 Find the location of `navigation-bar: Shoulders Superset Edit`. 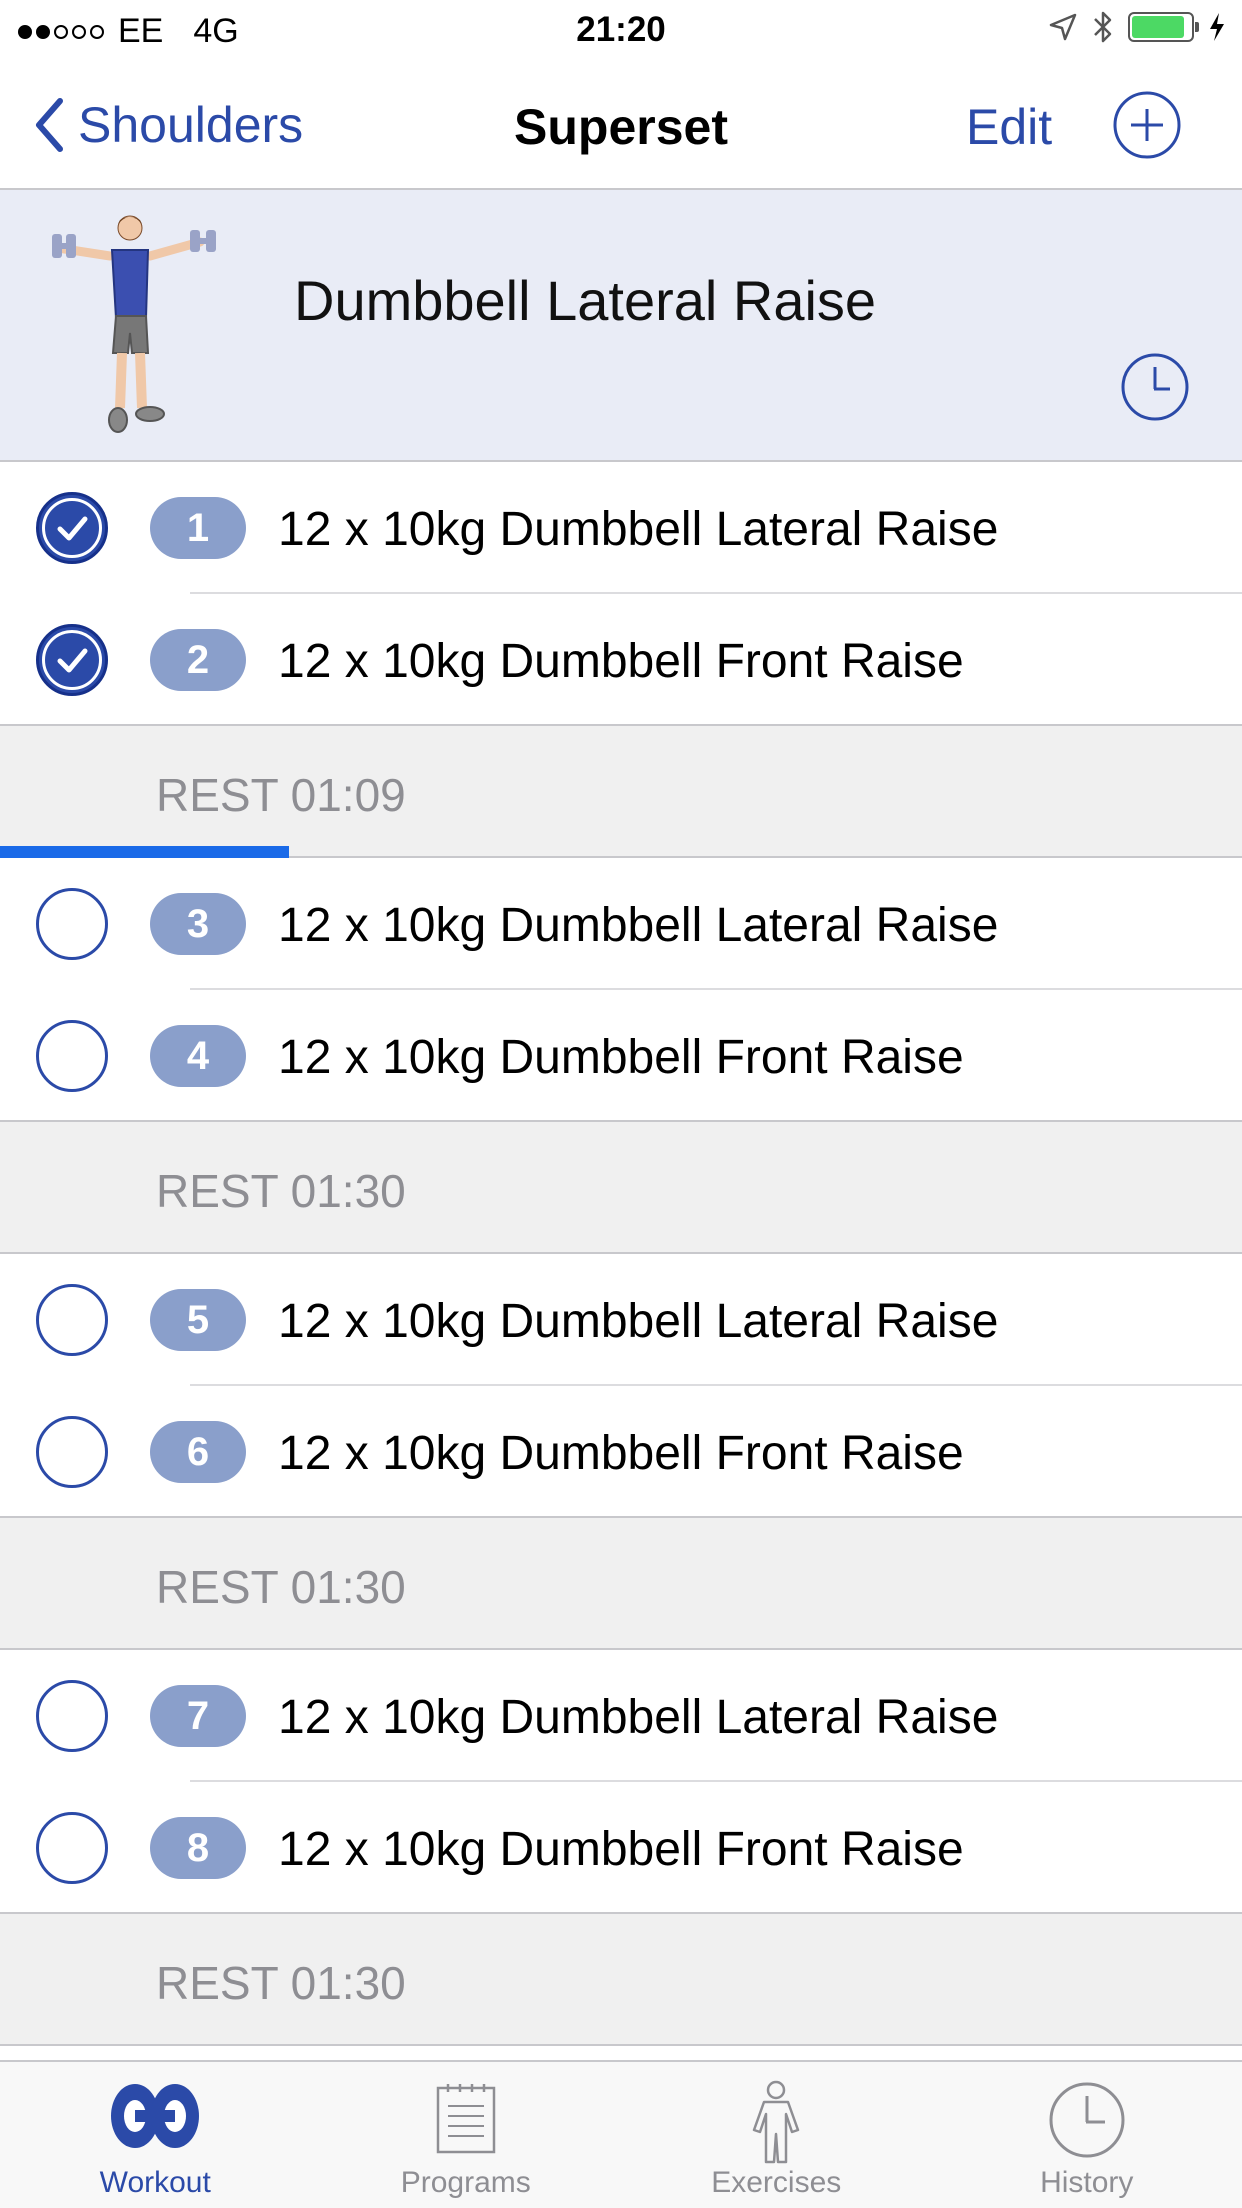

navigation-bar: Shoulders Superset Edit is located at coordinates (621, 125).